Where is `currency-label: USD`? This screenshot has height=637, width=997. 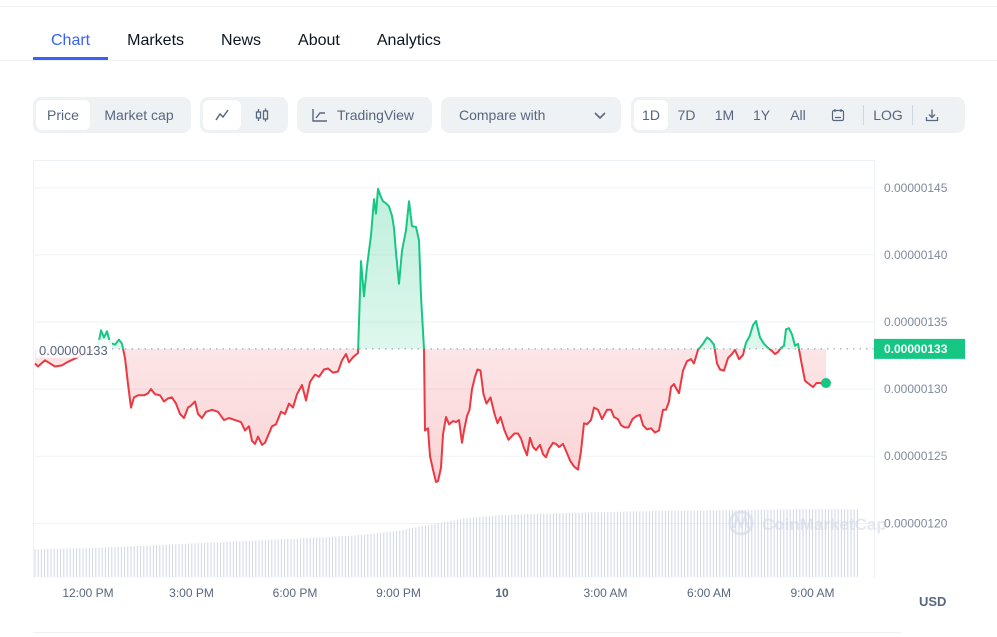 currency-label: USD is located at coordinates (933, 601).